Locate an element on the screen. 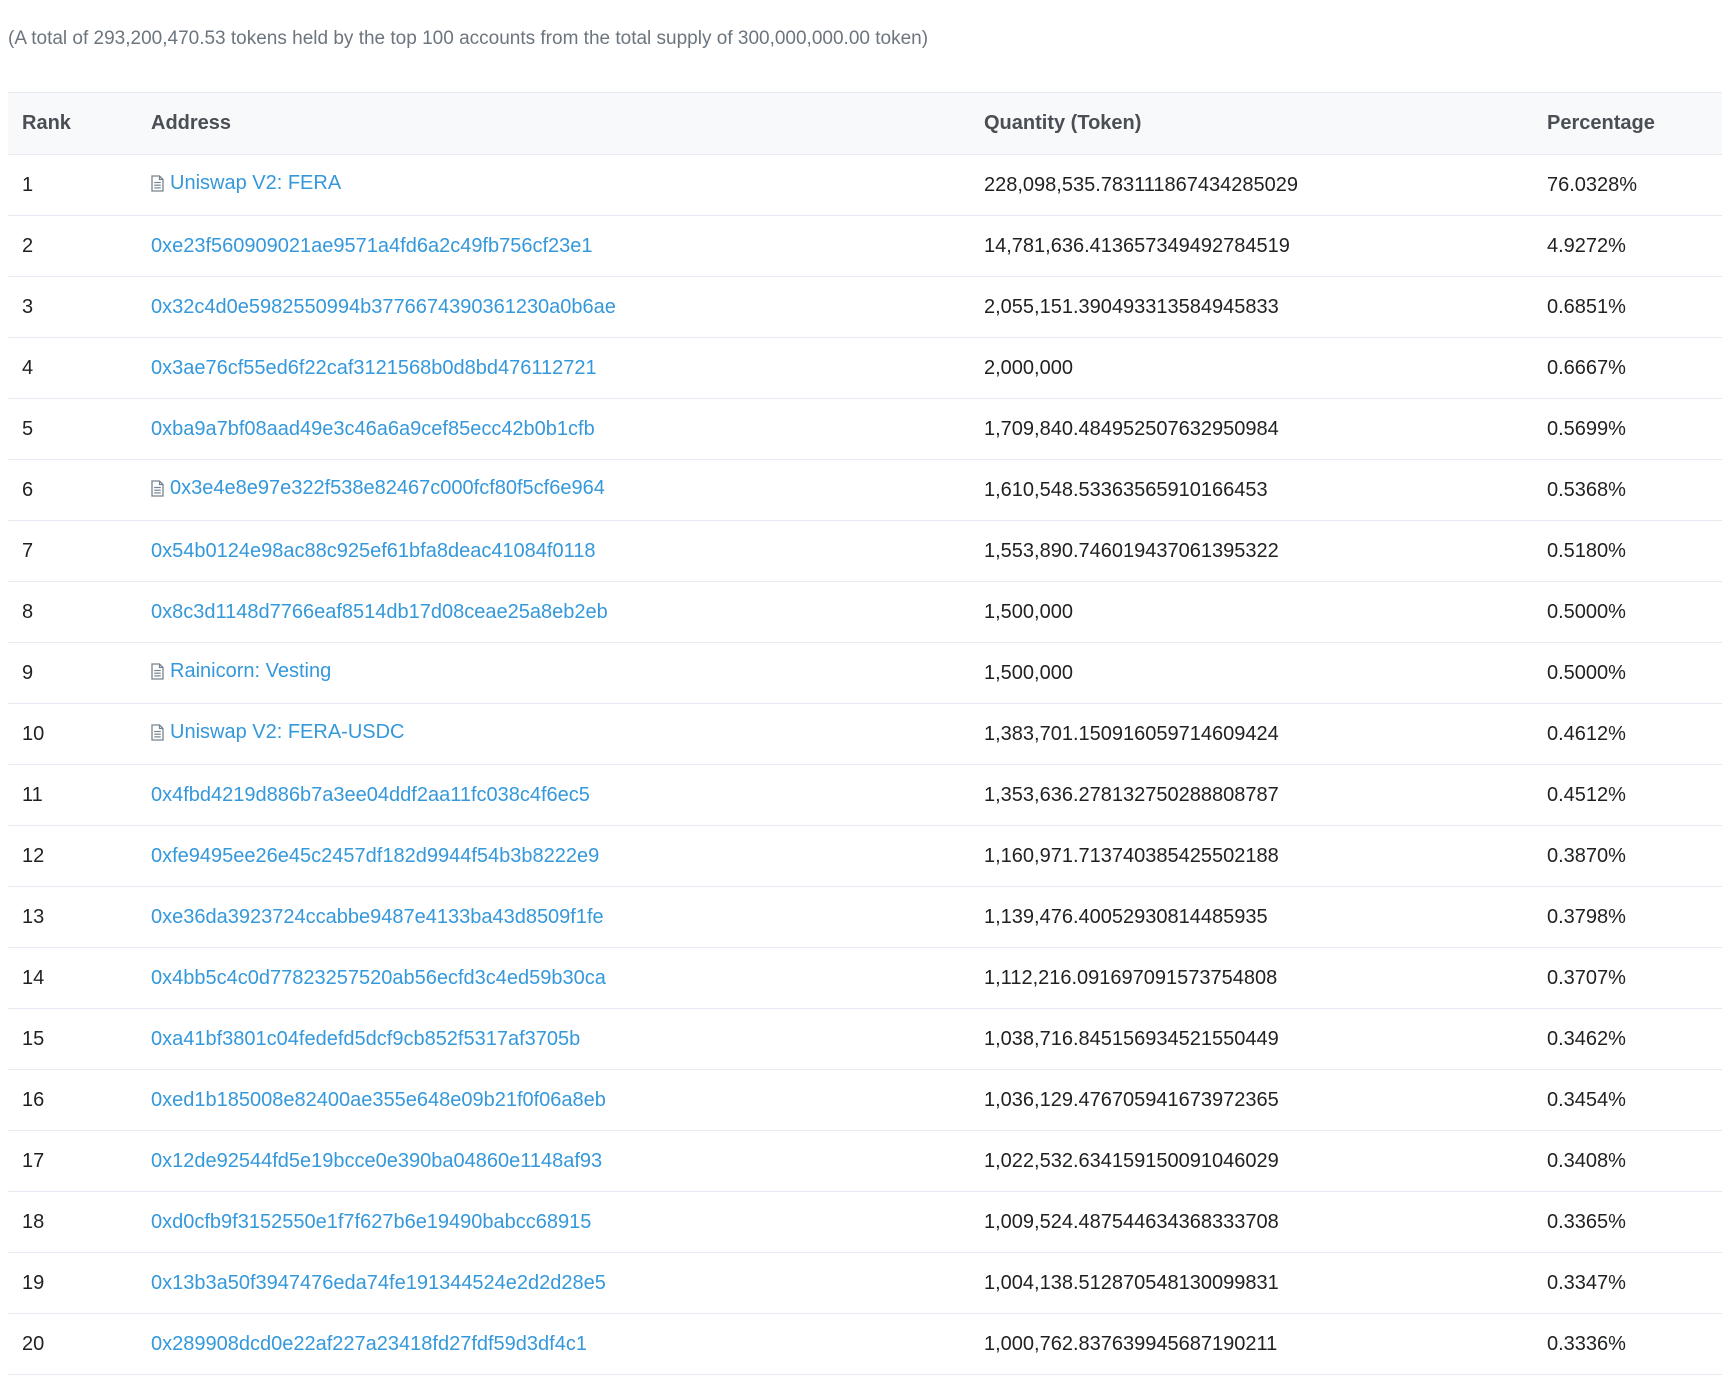  percentage-cell: 4.9272% is located at coordinates (1634, 246).